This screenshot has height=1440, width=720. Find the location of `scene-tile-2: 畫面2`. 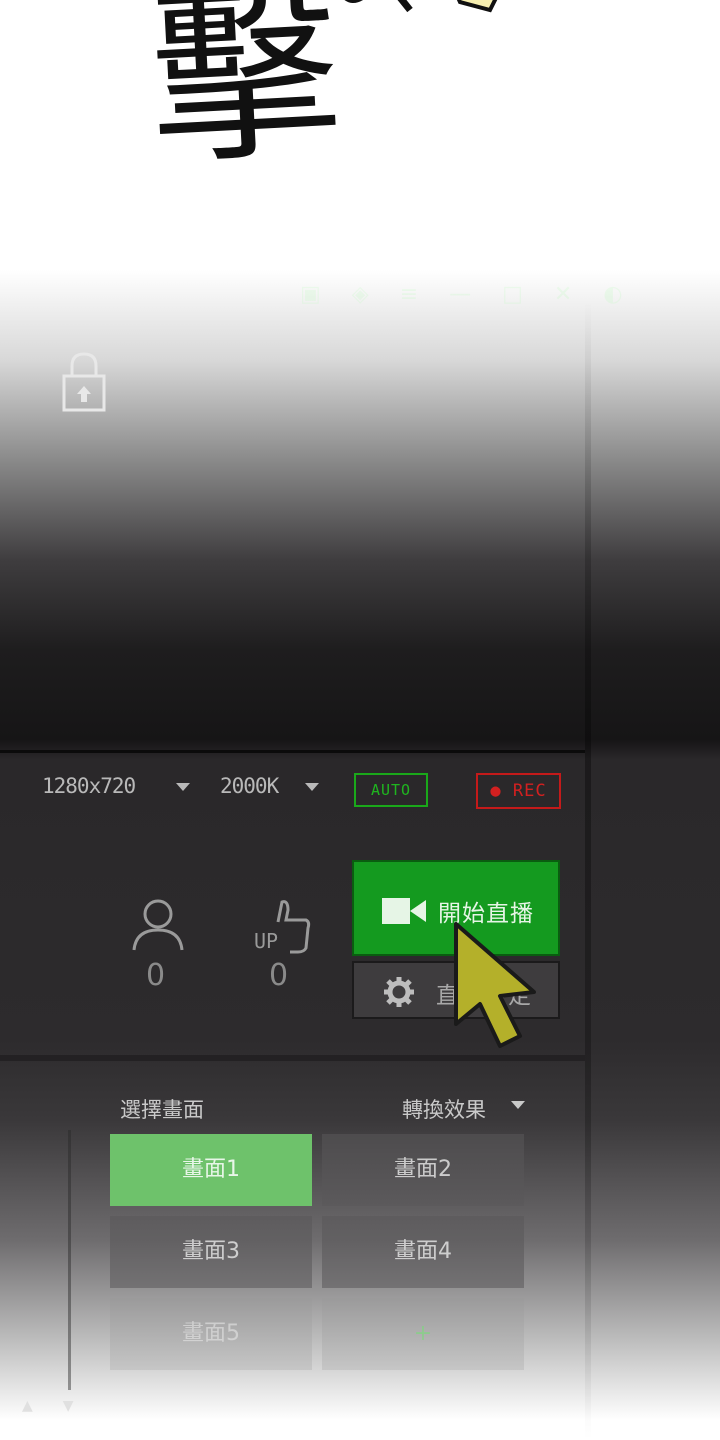

scene-tile-2: 畫面2 is located at coordinates (423, 1170).